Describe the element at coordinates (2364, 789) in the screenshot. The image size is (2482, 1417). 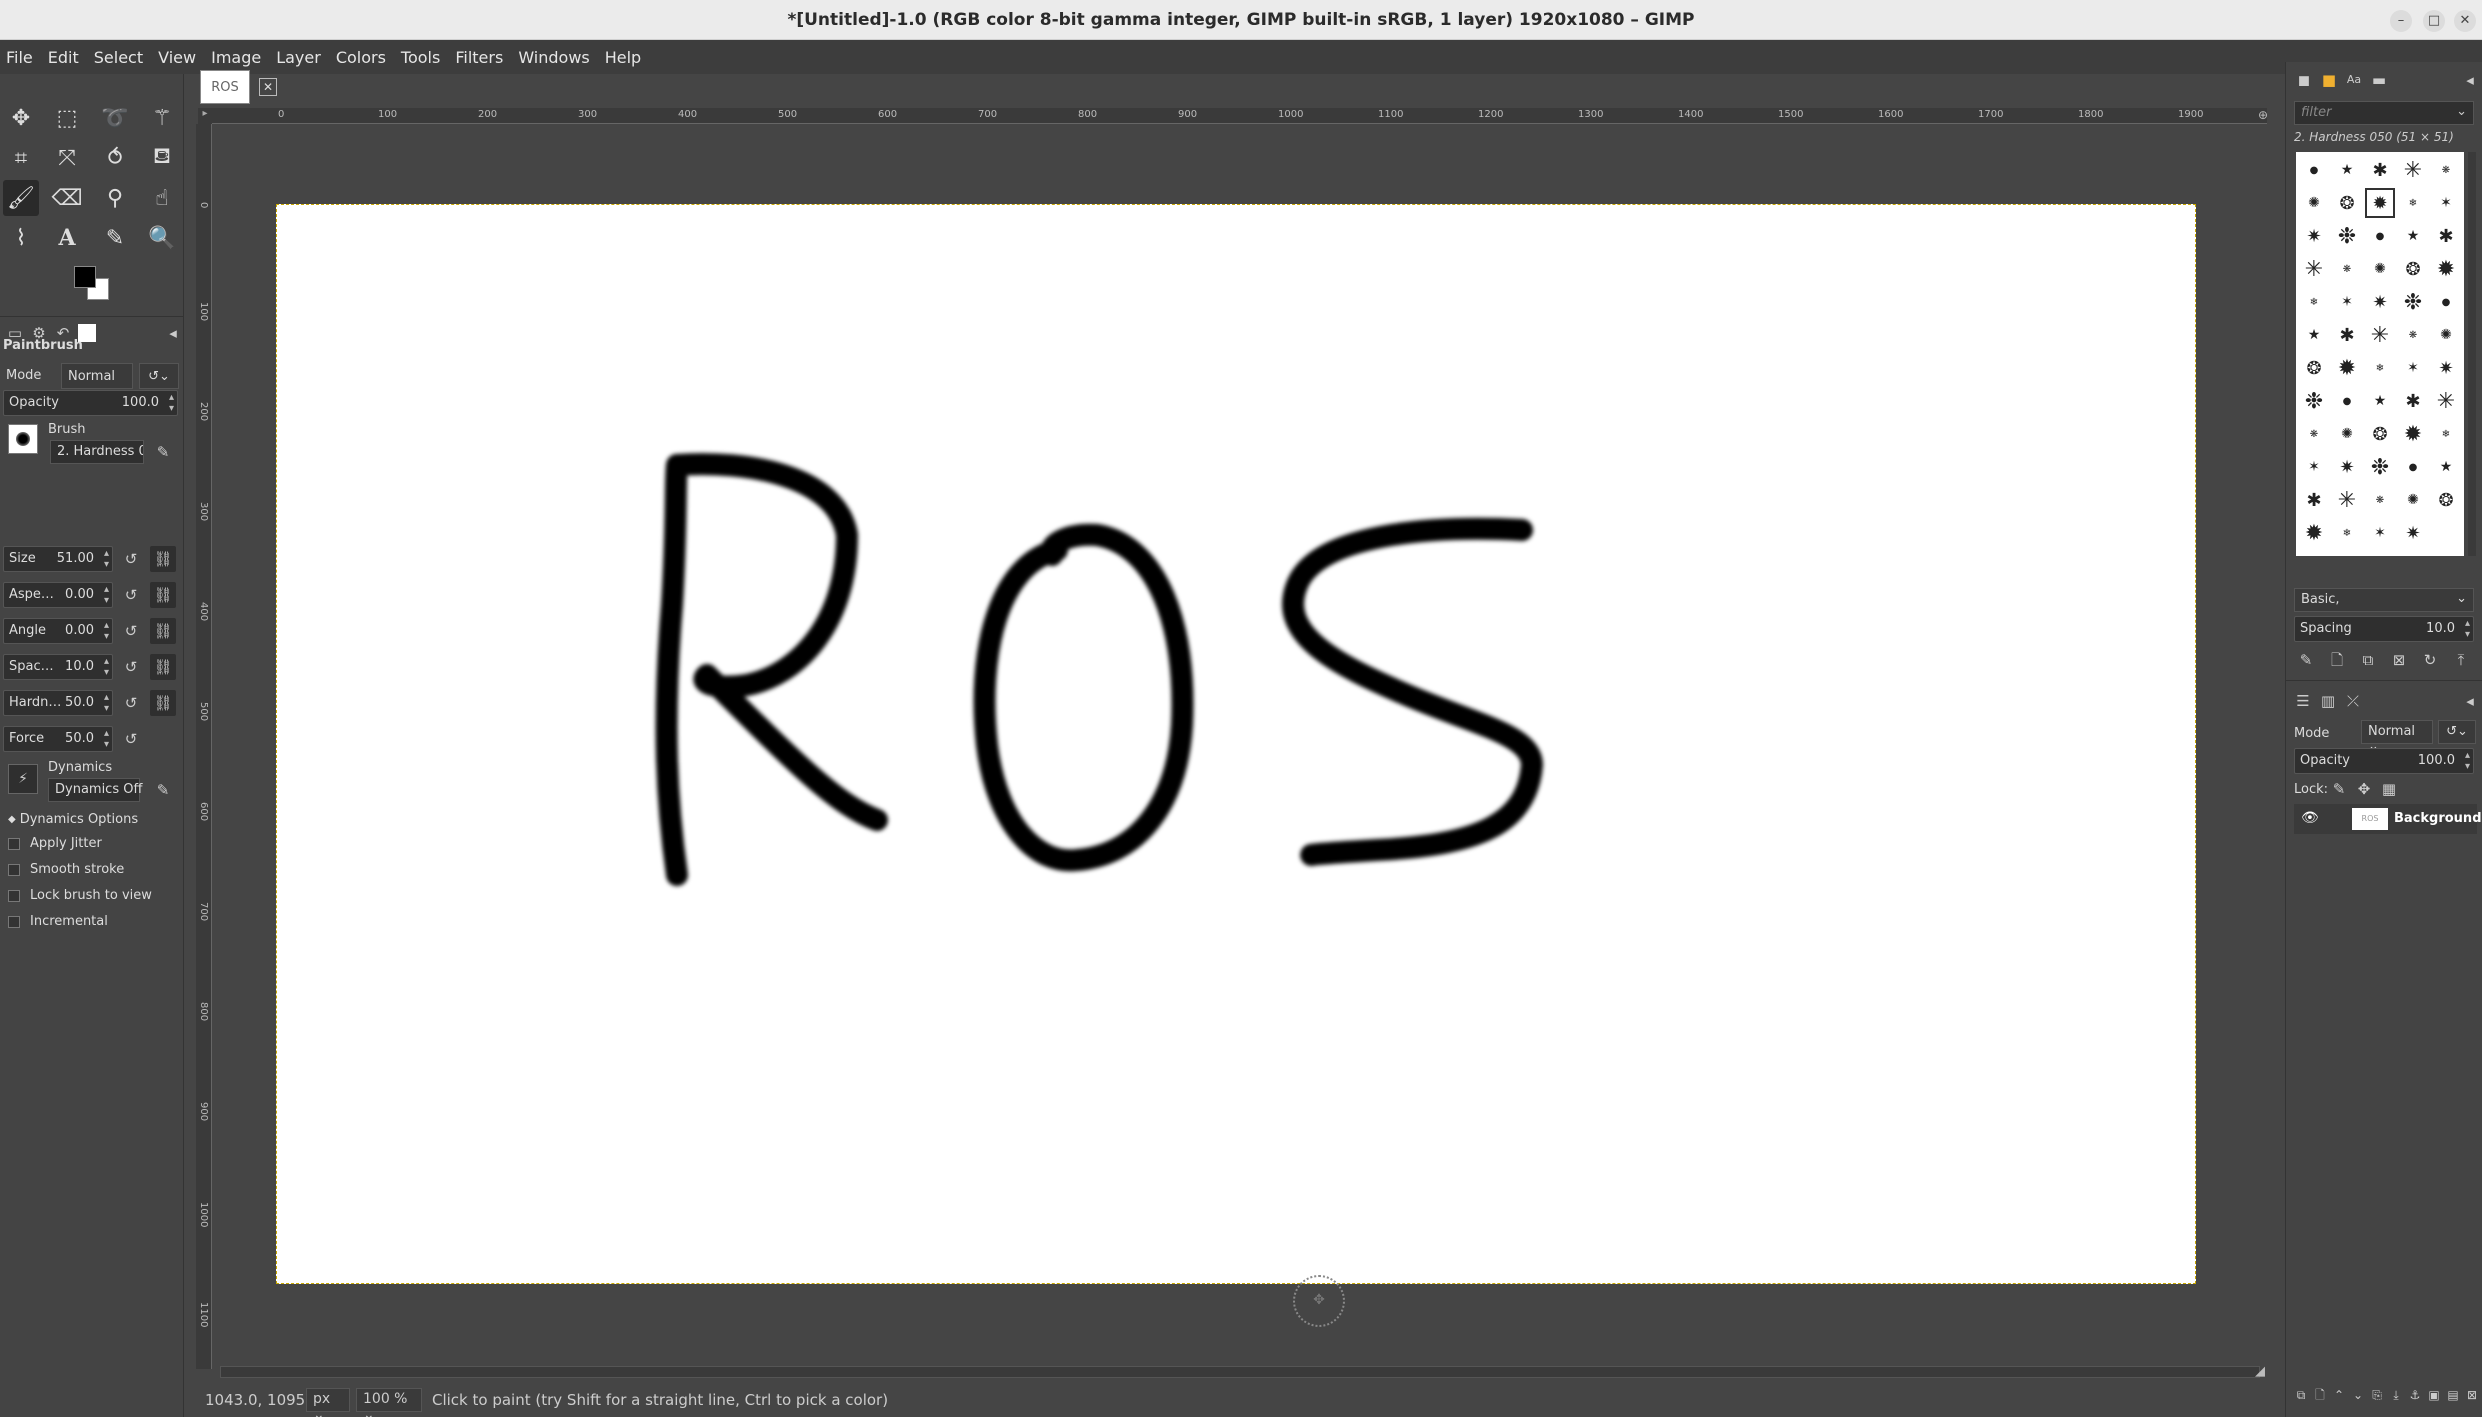
I see `lock-position-icon: ✥` at that location.